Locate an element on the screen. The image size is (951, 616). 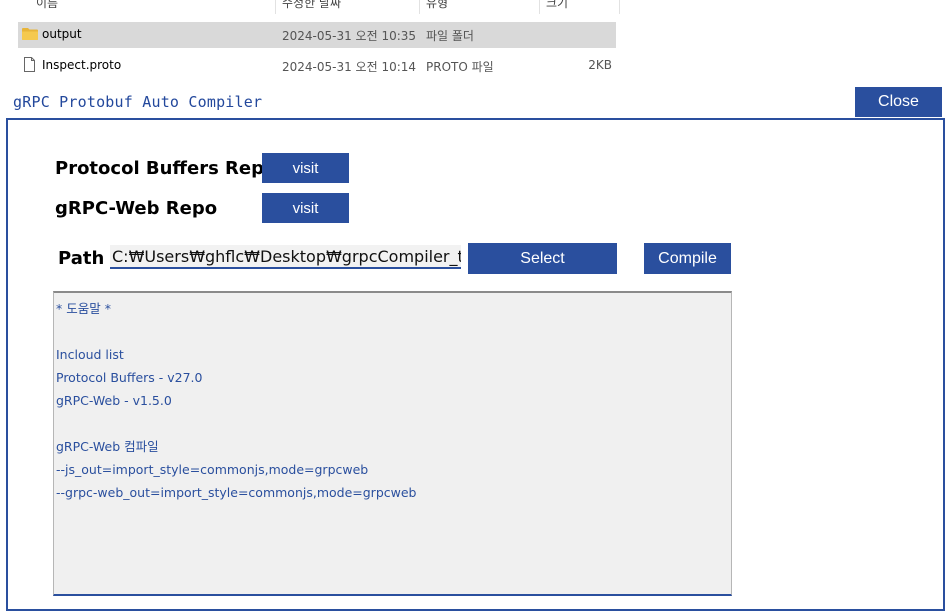
file-name: Inspect.proto is located at coordinates (82, 65).